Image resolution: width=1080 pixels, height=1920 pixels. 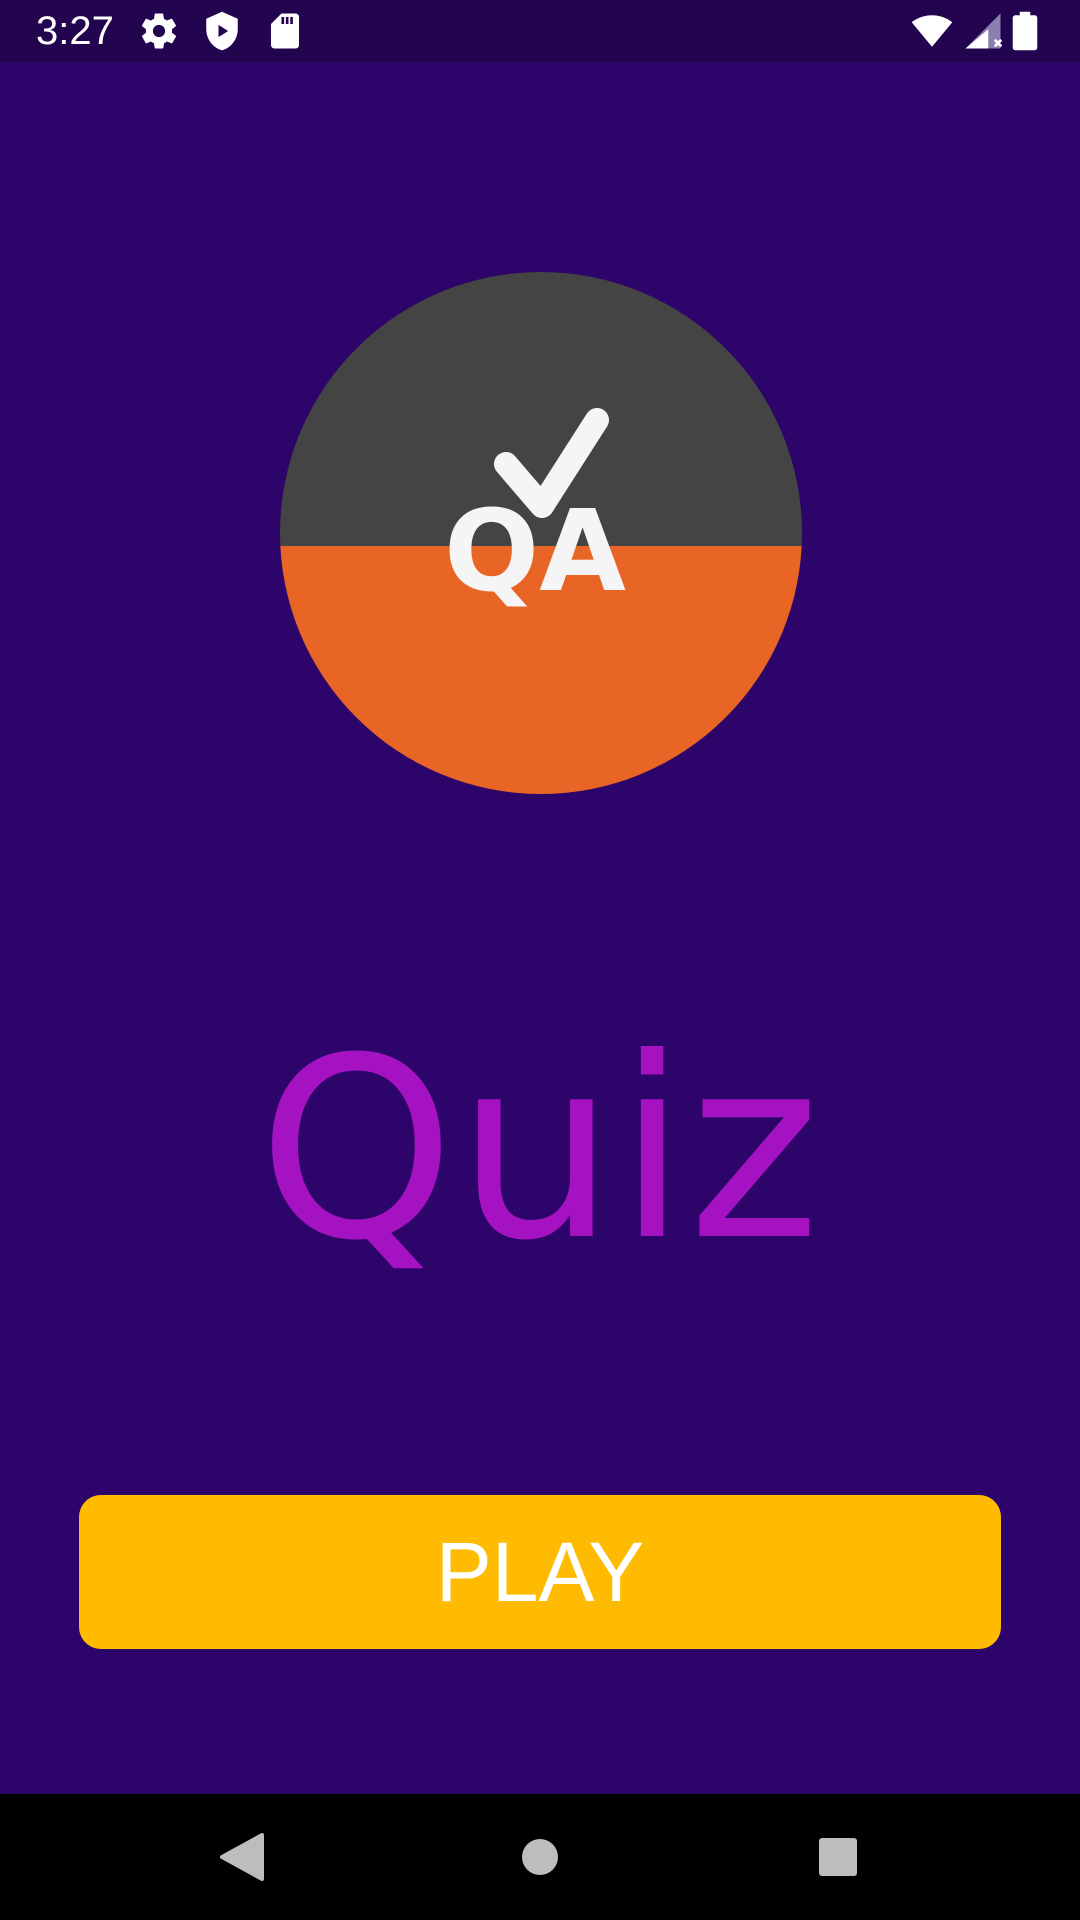 What do you see at coordinates (932, 31) in the screenshot?
I see `wifi-icon` at bounding box center [932, 31].